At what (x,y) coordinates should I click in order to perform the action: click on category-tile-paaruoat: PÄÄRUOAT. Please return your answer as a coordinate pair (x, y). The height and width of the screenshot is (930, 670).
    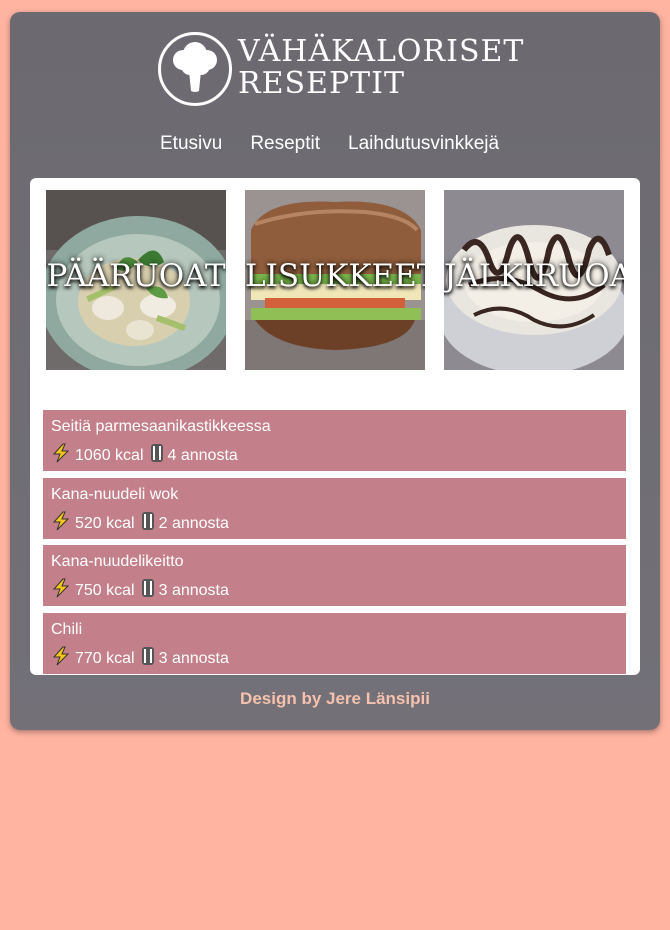
    Looking at the image, I should click on (136, 280).